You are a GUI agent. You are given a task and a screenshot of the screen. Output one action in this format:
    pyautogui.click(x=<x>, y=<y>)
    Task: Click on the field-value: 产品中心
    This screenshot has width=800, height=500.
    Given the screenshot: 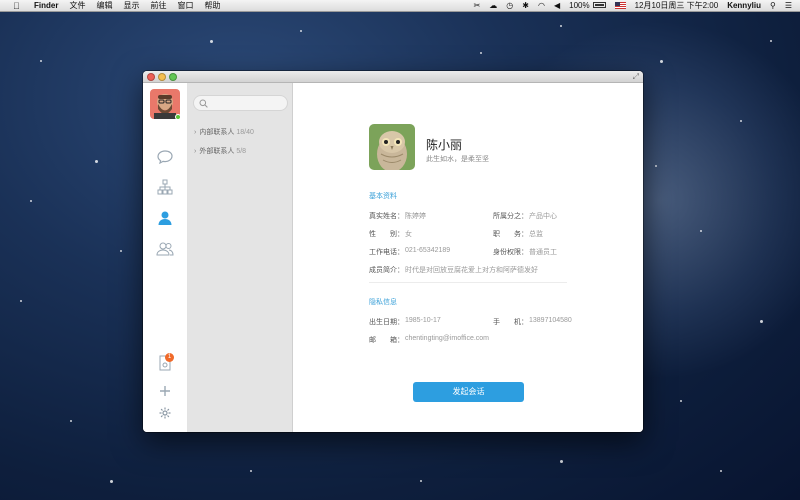 What is the action you would take?
    pyautogui.click(x=543, y=216)
    